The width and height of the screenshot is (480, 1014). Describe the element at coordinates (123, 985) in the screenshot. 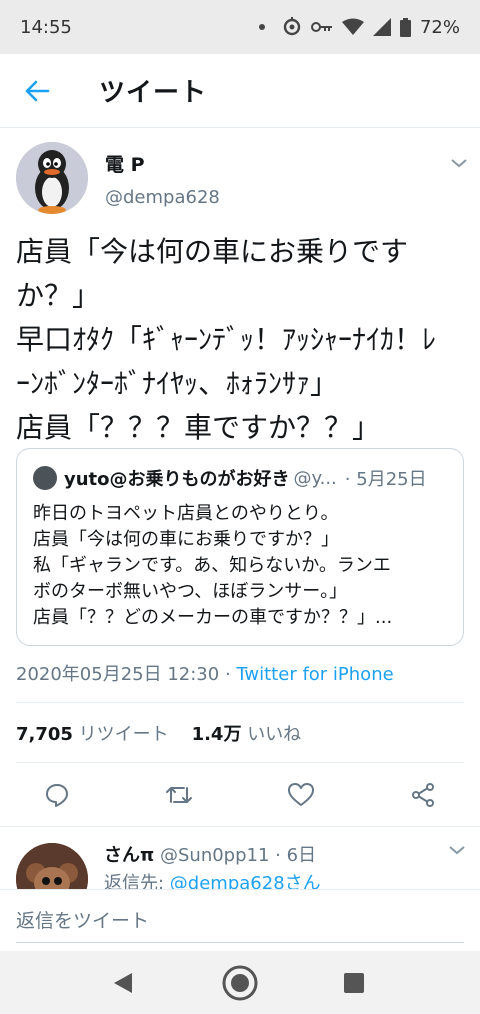

I see `nav-back-icon` at that location.